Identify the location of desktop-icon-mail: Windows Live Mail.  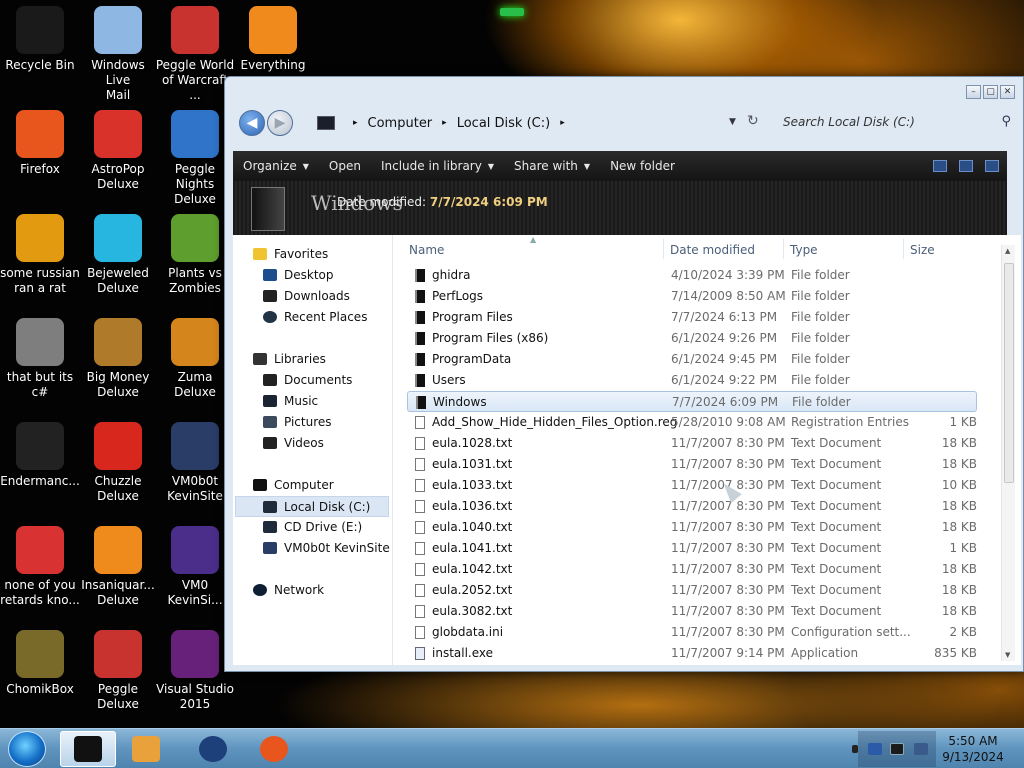
(118, 54).